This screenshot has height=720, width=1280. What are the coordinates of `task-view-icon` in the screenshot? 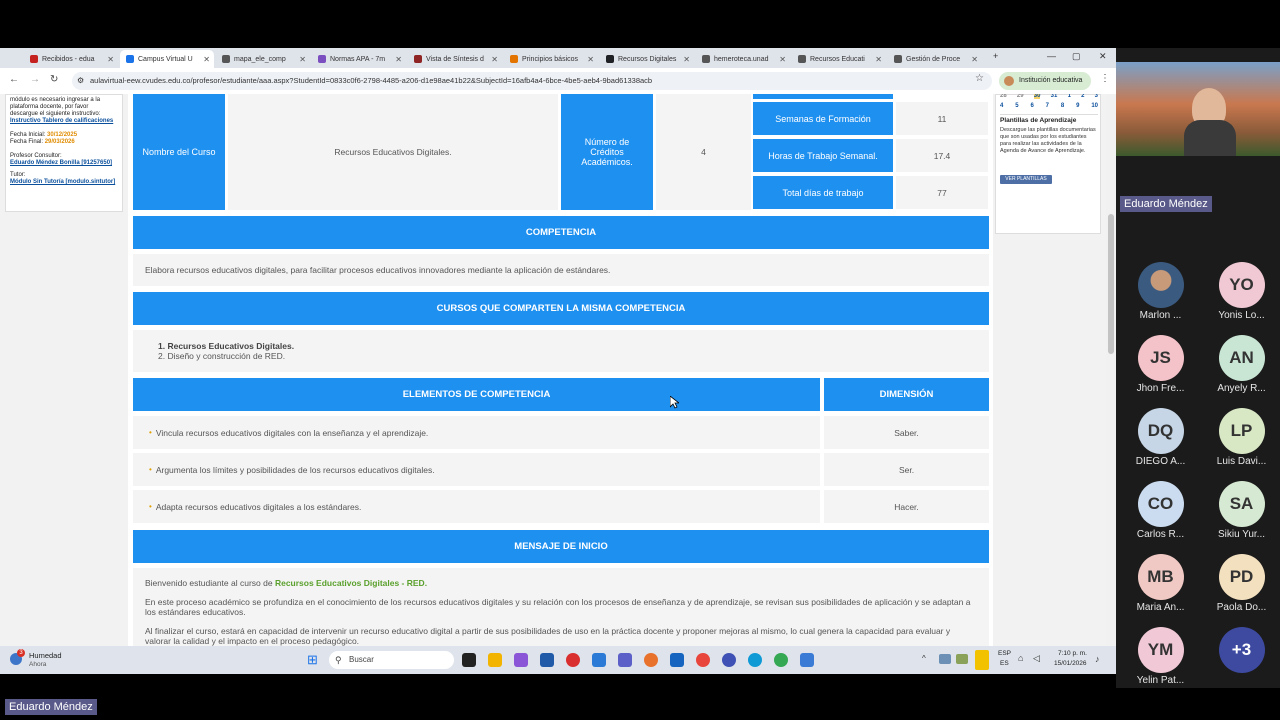 It's located at (469, 660).